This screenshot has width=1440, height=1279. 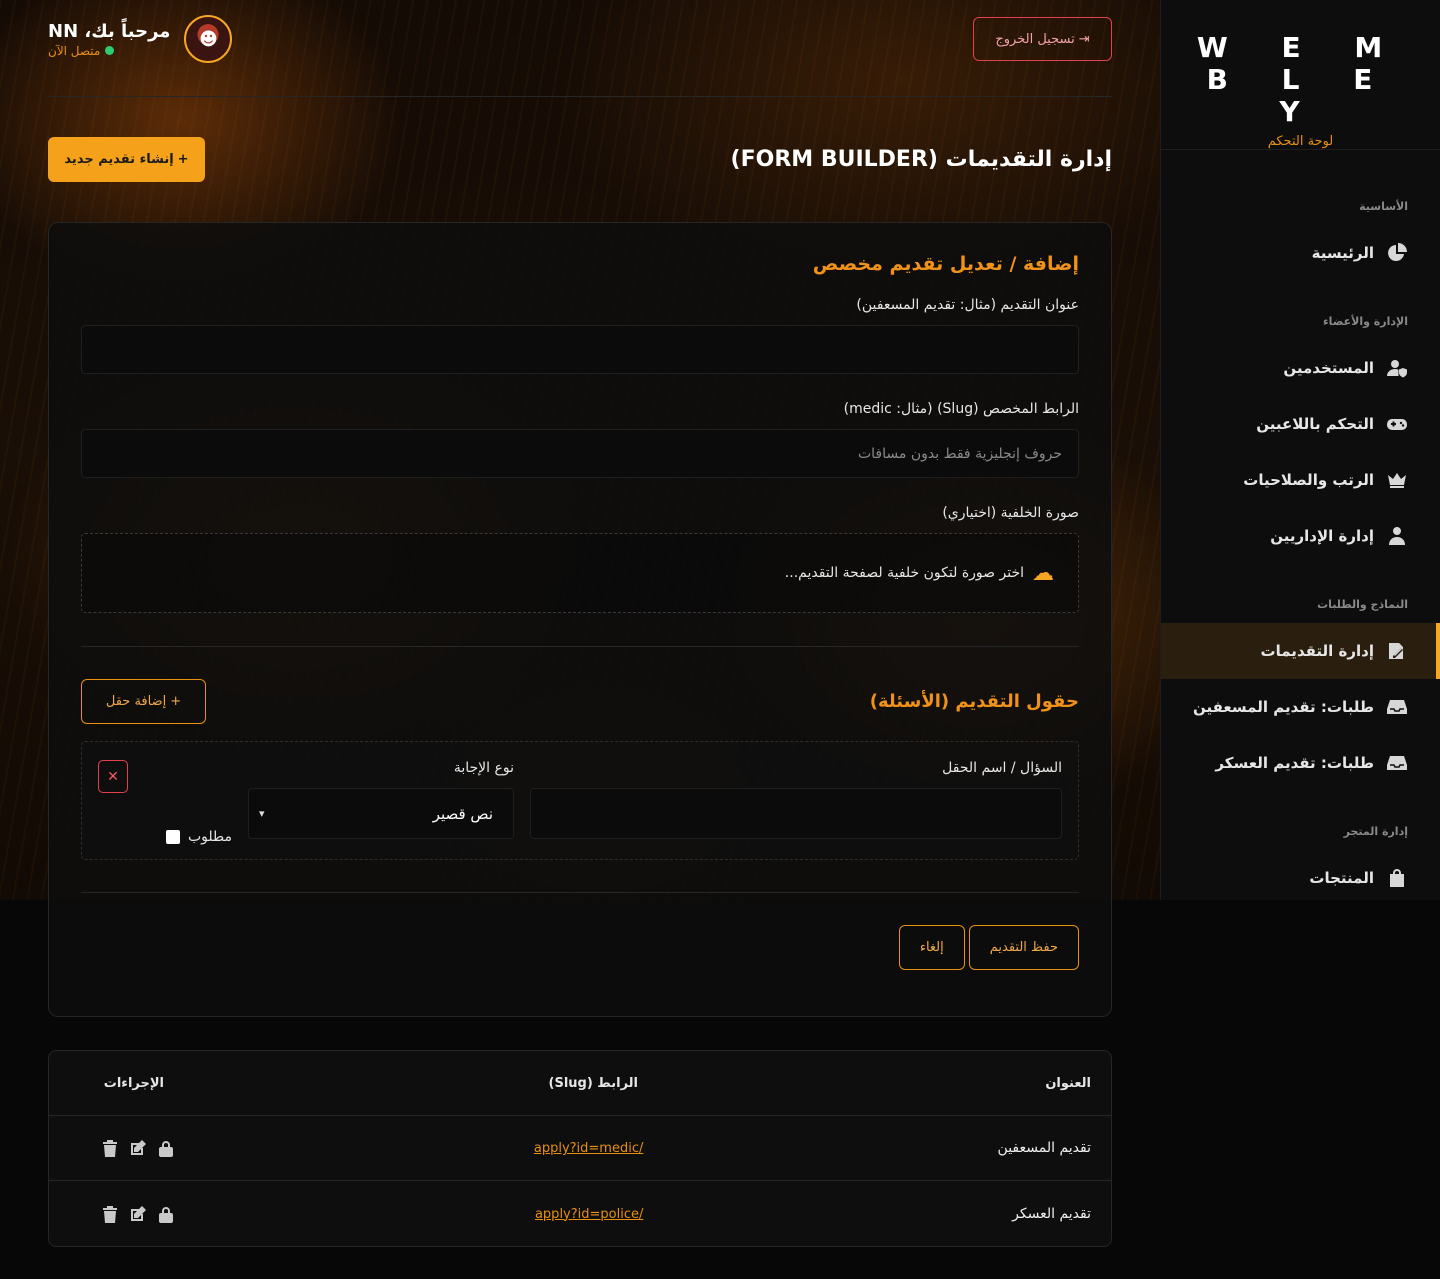 I want to click on online-dot-icon, so click(x=110, y=50).